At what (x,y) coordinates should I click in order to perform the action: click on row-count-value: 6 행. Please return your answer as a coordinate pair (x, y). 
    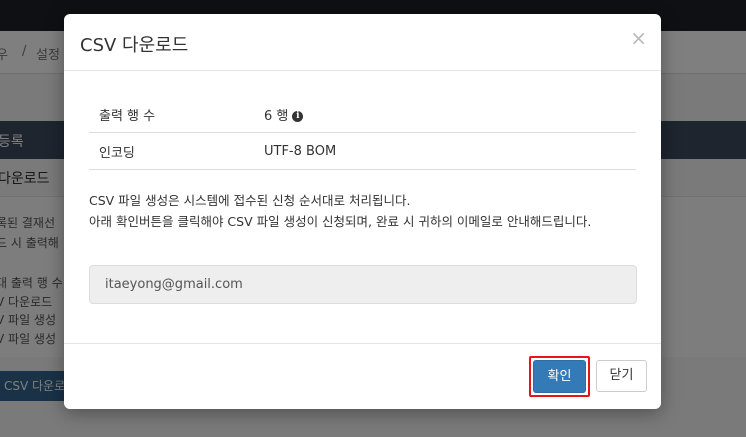
    Looking at the image, I should click on (276, 116).